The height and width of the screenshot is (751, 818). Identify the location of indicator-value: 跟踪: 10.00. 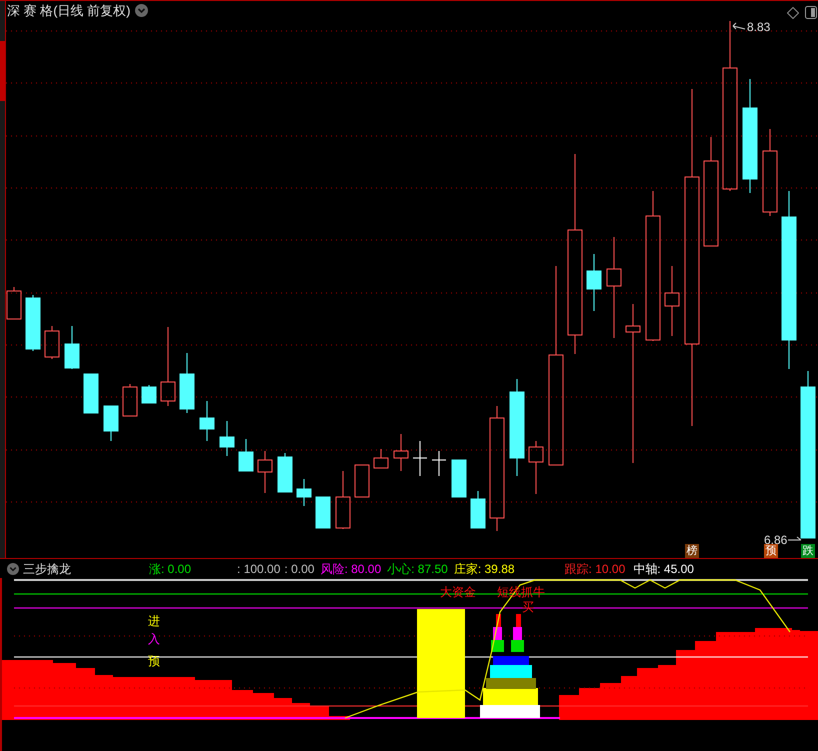
(595, 569).